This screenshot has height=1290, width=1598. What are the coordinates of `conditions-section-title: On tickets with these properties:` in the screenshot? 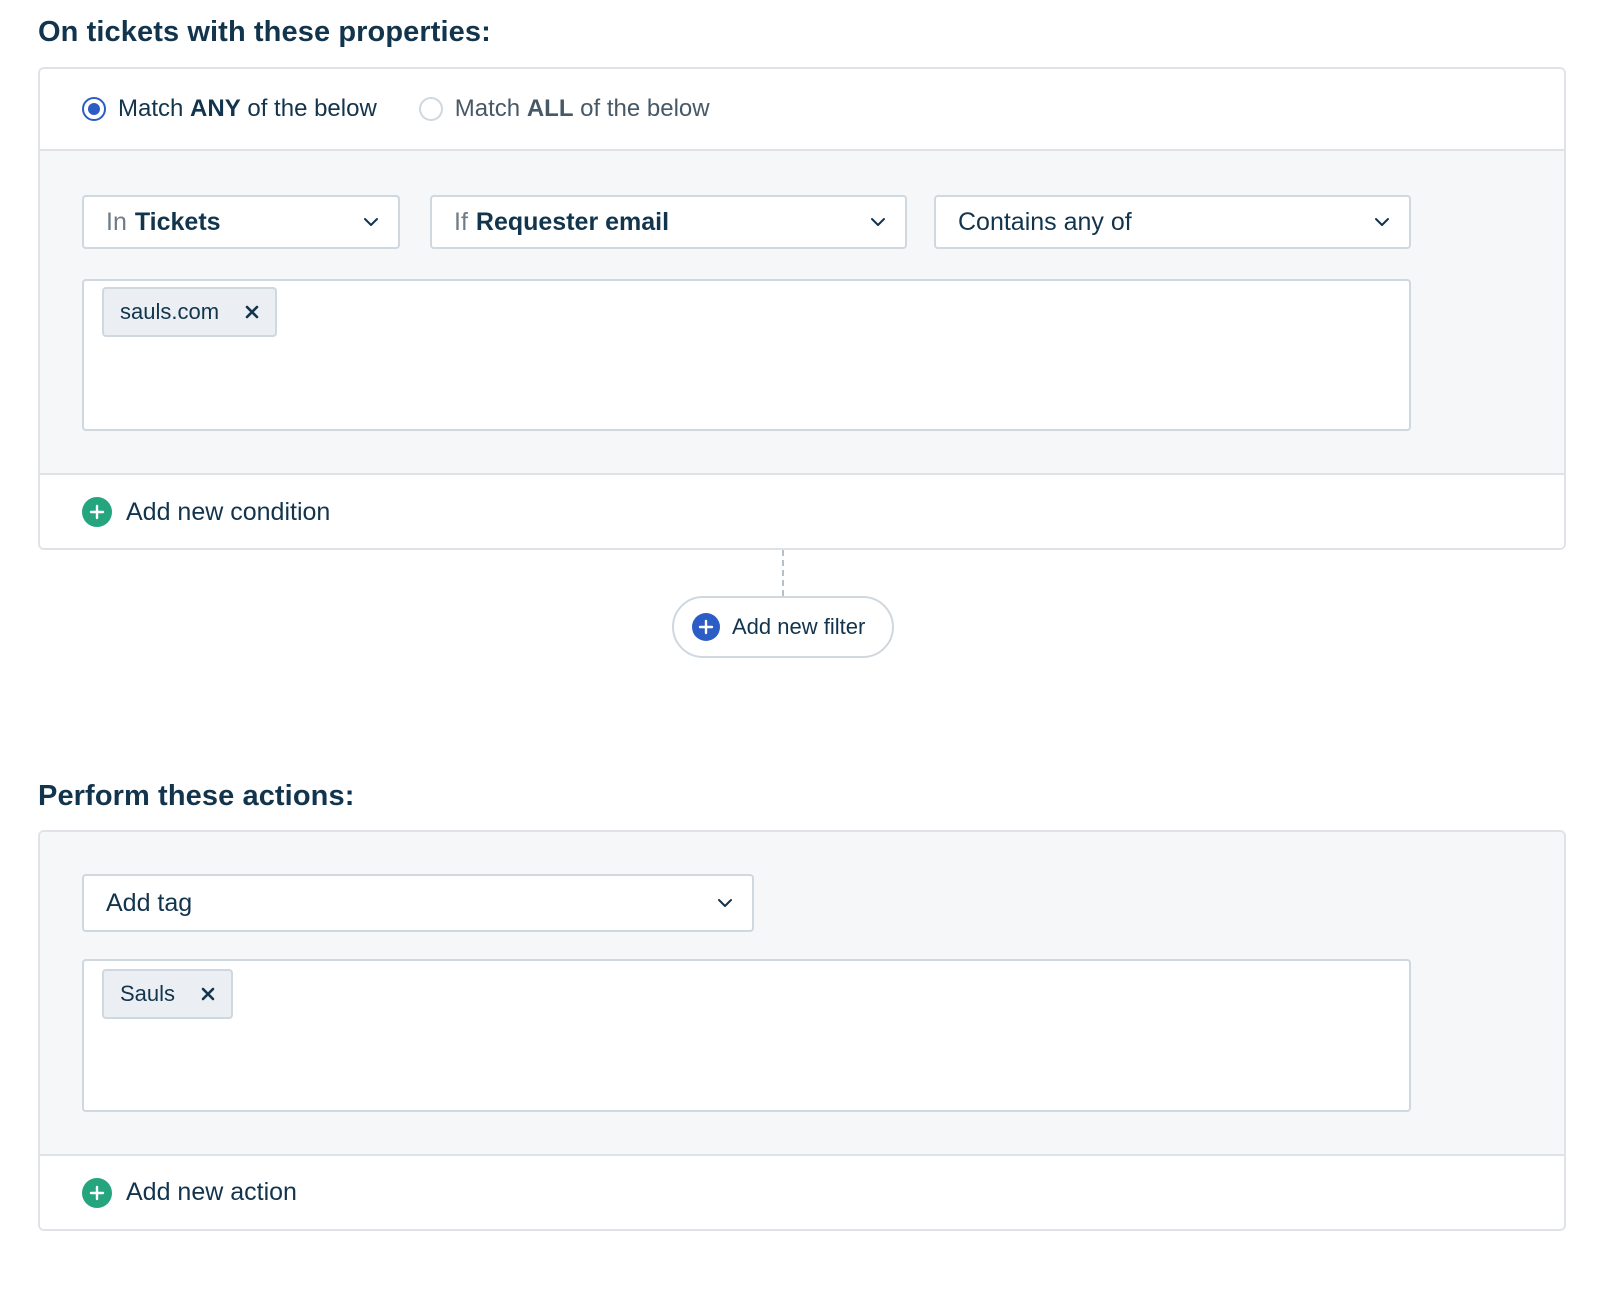 It's located at (264, 32).